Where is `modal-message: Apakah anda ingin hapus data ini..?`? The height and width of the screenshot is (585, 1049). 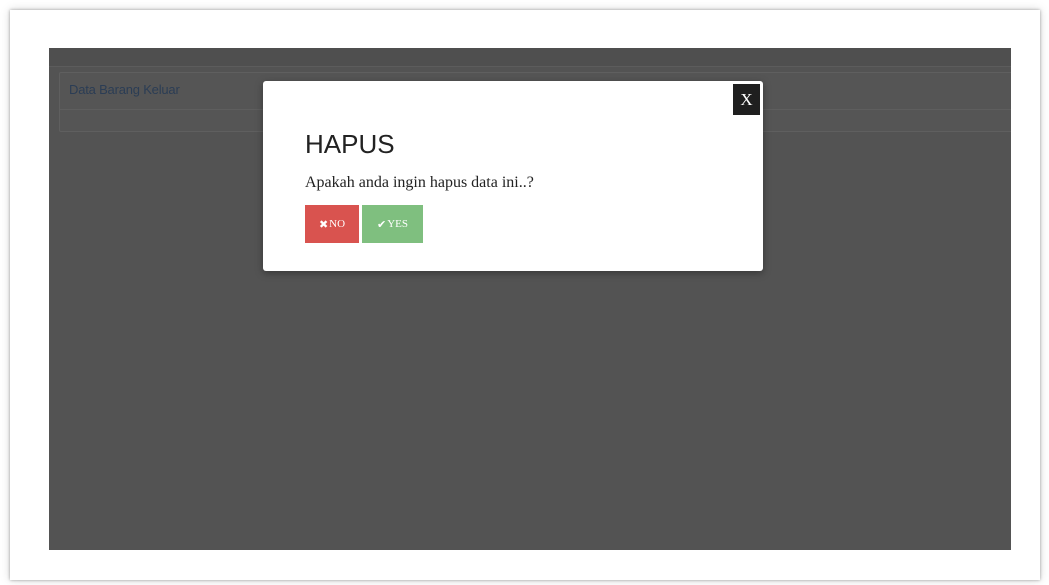
modal-message: Apakah anda ingin hapus data ini..? is located at coordinates (419, 182).